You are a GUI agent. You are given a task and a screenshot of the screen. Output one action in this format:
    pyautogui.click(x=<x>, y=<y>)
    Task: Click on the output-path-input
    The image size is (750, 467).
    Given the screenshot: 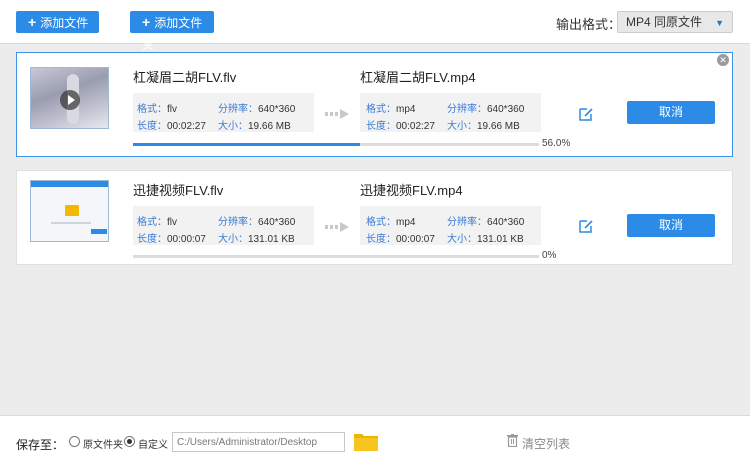 What is the action you would take?
    pyautogui.click(x=258, y=442)
    